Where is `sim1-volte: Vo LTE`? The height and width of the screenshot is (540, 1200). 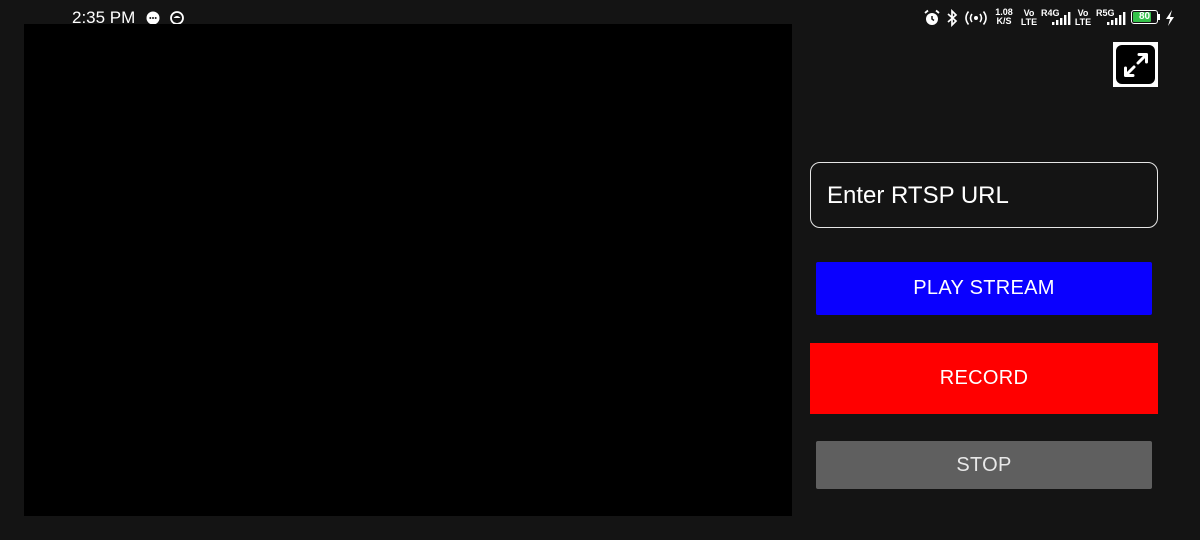
sim1-volte: Vo LTE is located at coordinates (1029, 18).